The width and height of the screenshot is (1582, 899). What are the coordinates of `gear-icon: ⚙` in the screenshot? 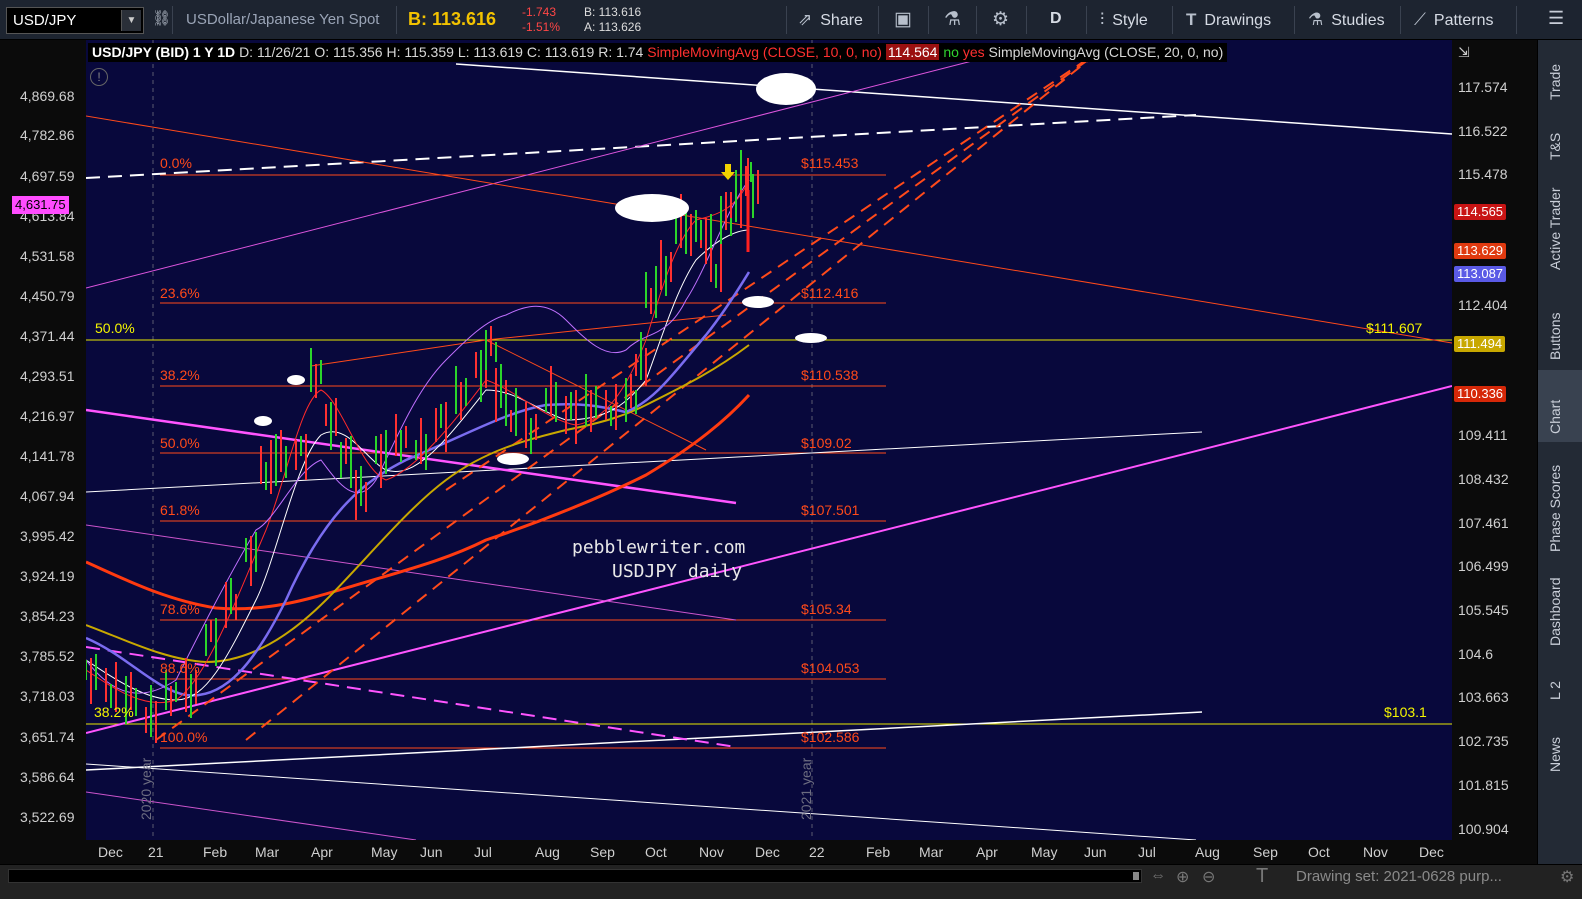 It's located at (1000, 19).